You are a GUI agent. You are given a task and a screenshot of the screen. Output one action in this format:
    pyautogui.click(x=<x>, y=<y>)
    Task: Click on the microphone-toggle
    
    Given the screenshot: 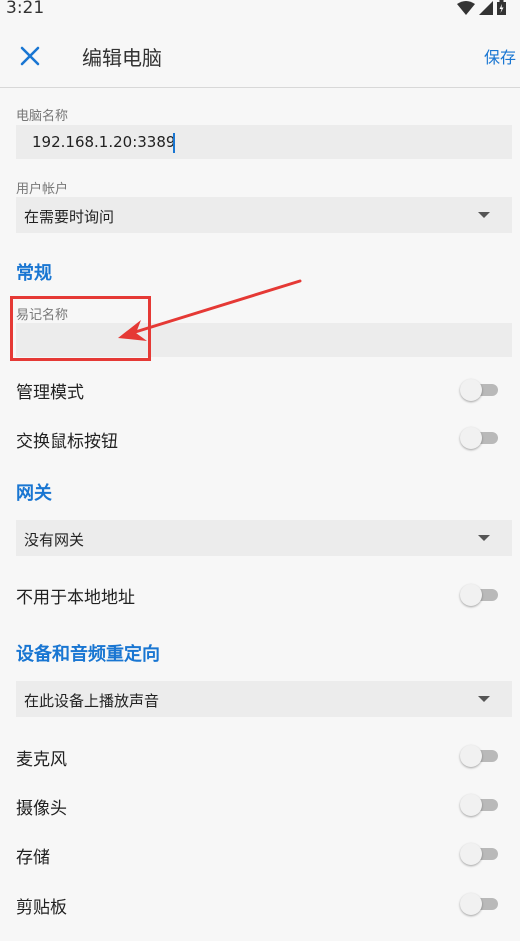 What is the action you would take?
    pyautogui.click(x=480, y=756)
    